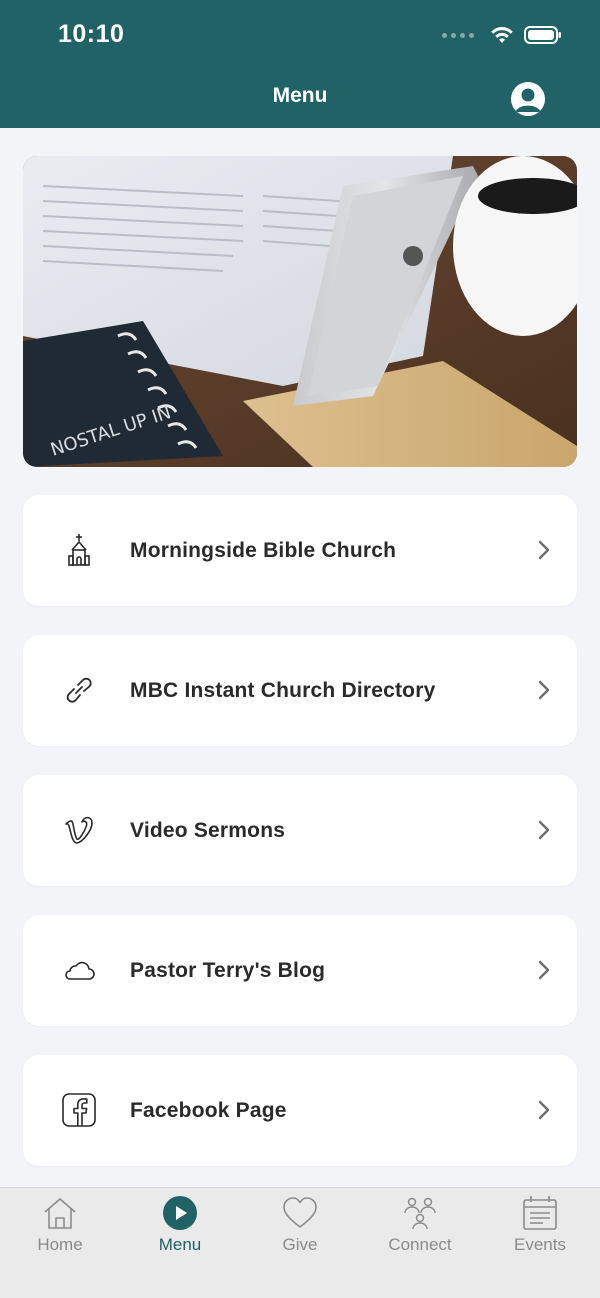 Image resolution: width=600 pixels, height=1298 pixels. I want to click on tab-bar: Home Menu Give Connect Events, so click(300, 1242).